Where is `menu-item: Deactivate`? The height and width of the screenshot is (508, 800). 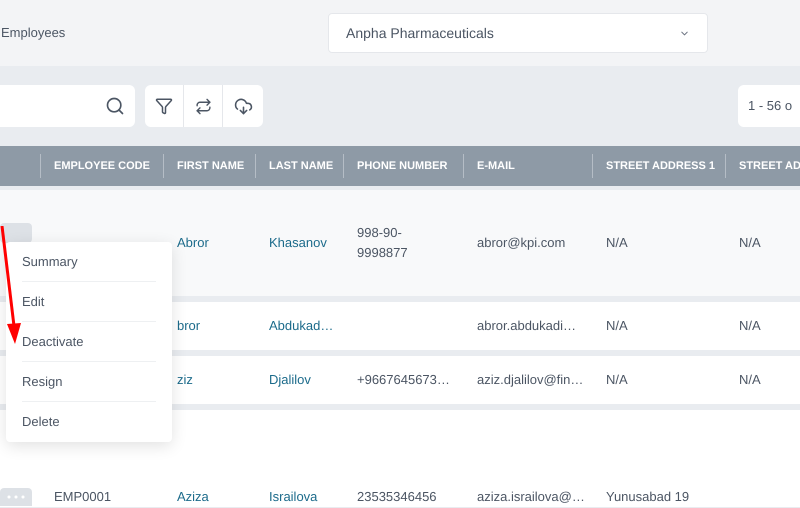 menu-item: Deactivate is located at coordinates (53, 342).